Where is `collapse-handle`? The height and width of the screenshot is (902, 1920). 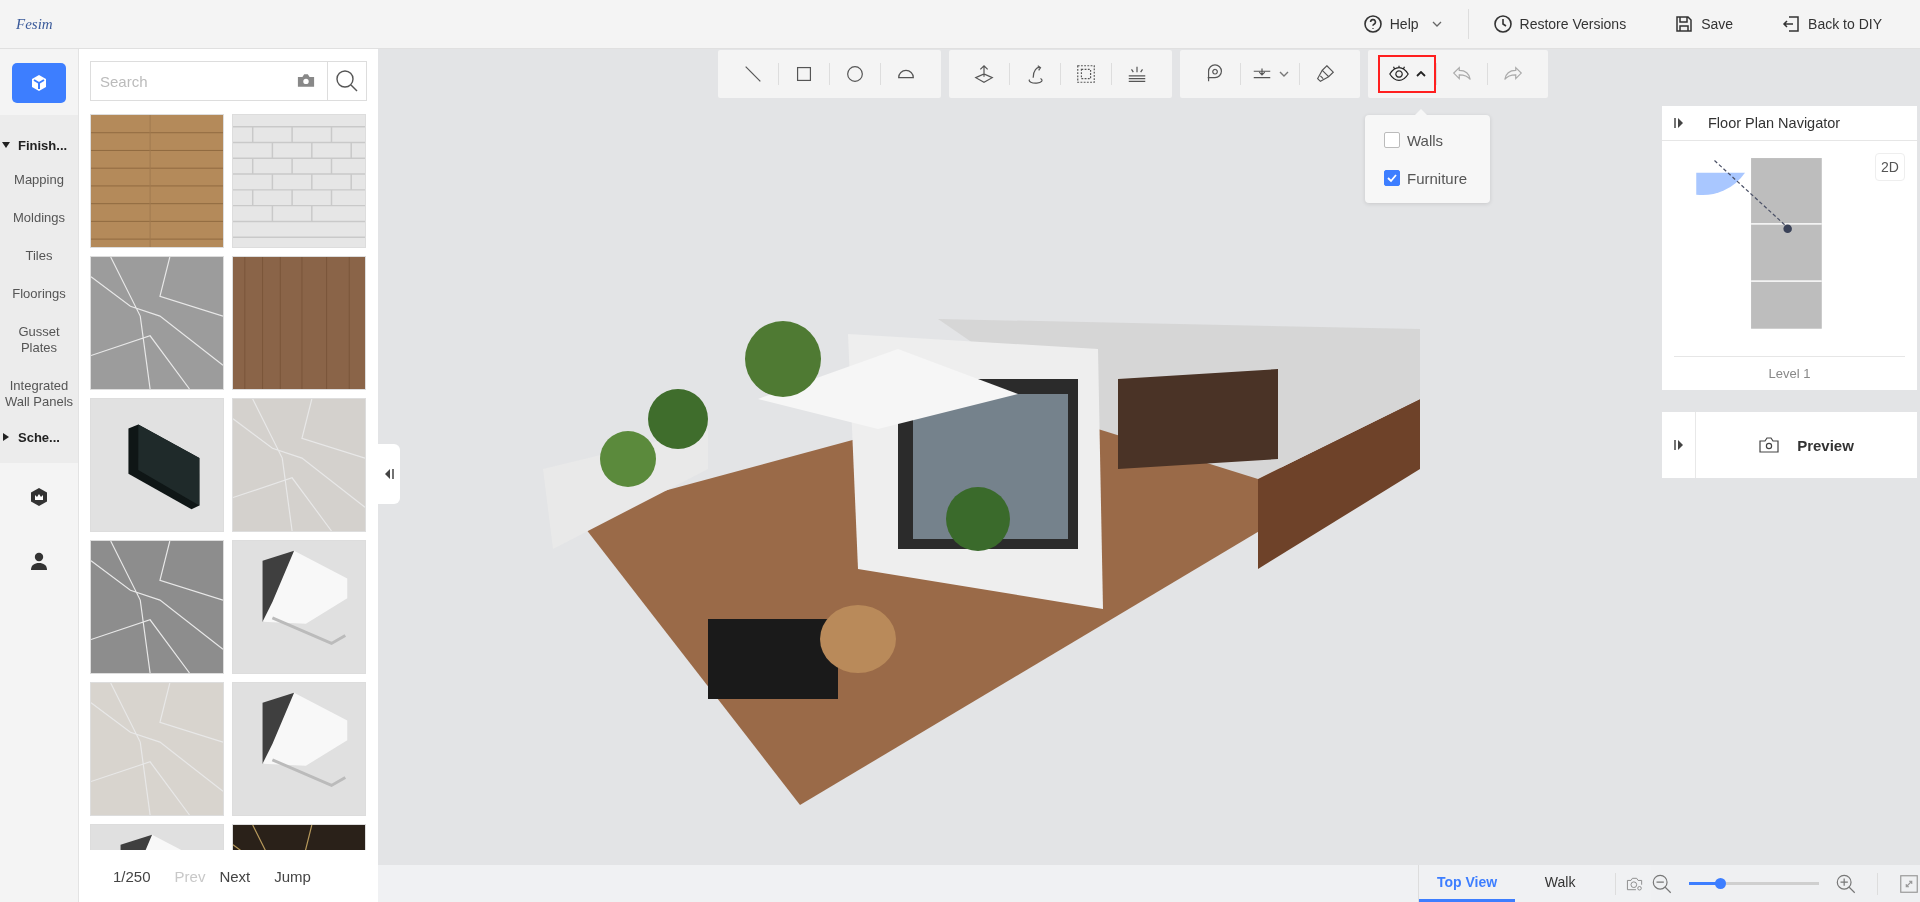 collapse-handle is located at coordinates (389, 474).